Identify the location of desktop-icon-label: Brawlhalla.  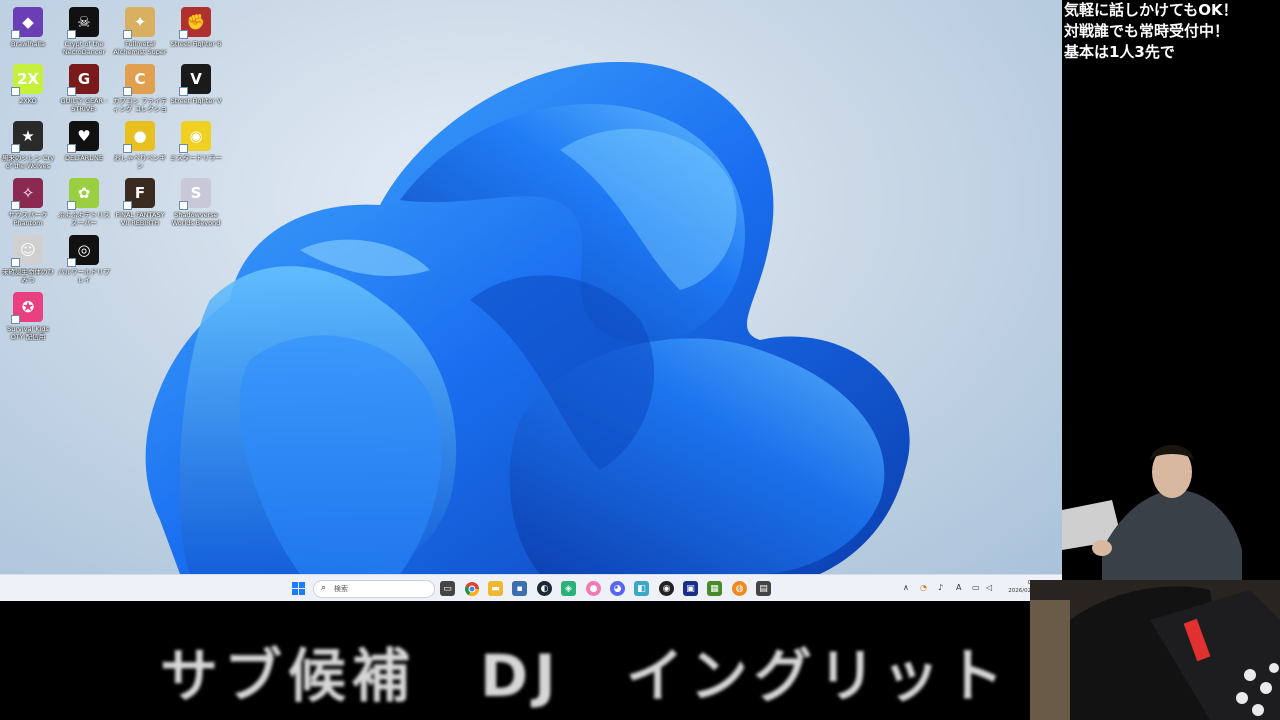
(28, 44).